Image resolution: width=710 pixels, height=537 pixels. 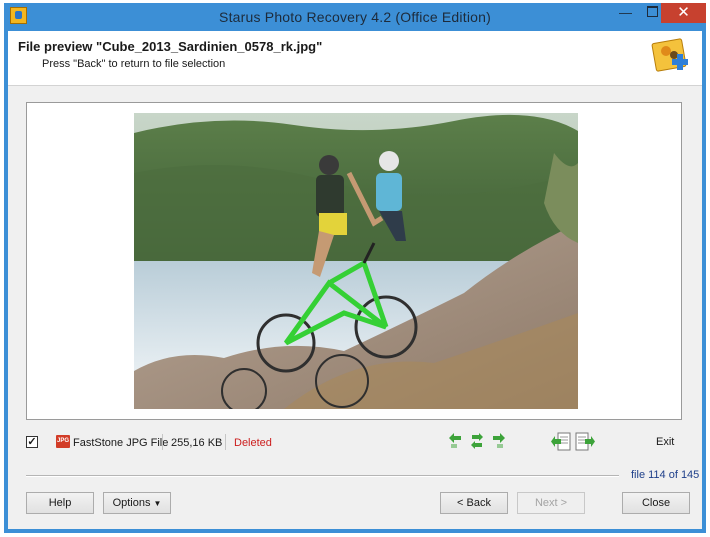 I want to click on chevron-down-icon: ▼, so click(x=157, y=503).